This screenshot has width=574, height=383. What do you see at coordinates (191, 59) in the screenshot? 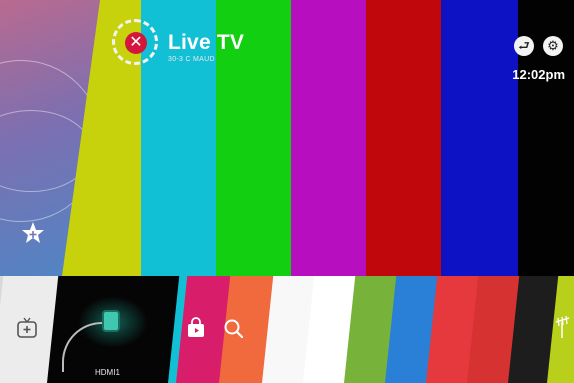
I see `channel-subtitle: 30-3 C MAUD` at bounding box center [191, 59].